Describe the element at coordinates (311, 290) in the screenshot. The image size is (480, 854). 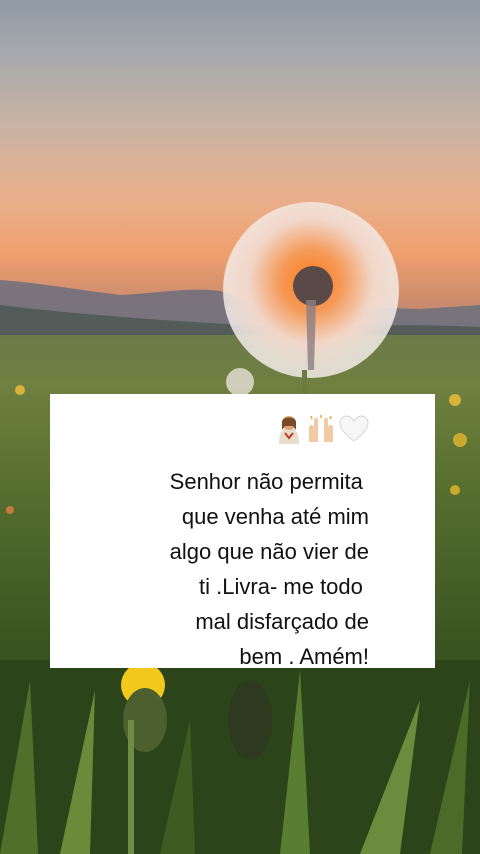
I see `dandelion-seed-head` at that location.